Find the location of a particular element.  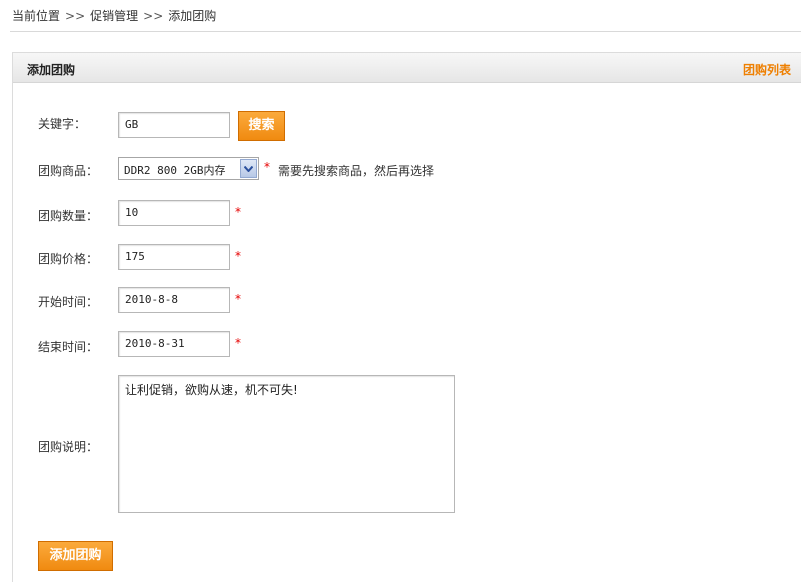

product-selected-value: DDR2 800 2GB内存 is located at coordinates (175, 170).